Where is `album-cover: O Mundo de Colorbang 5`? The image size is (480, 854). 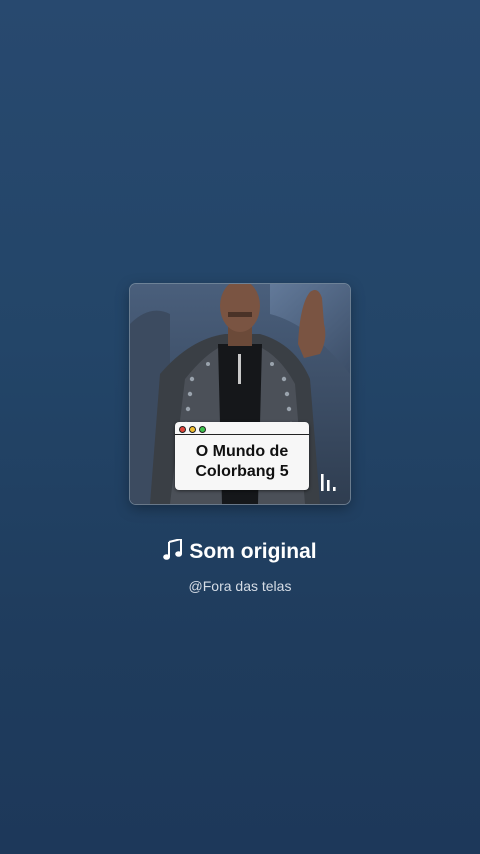 album-cover: O Mundo de Colorbang 5 is located at coordinates (240, 394).